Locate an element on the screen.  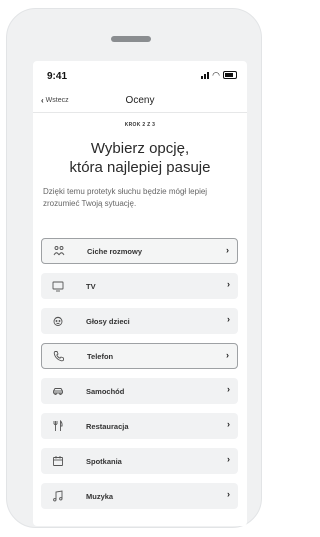
step-indicator: KROK 2 Z 3 is located at coordinates (140, 125).